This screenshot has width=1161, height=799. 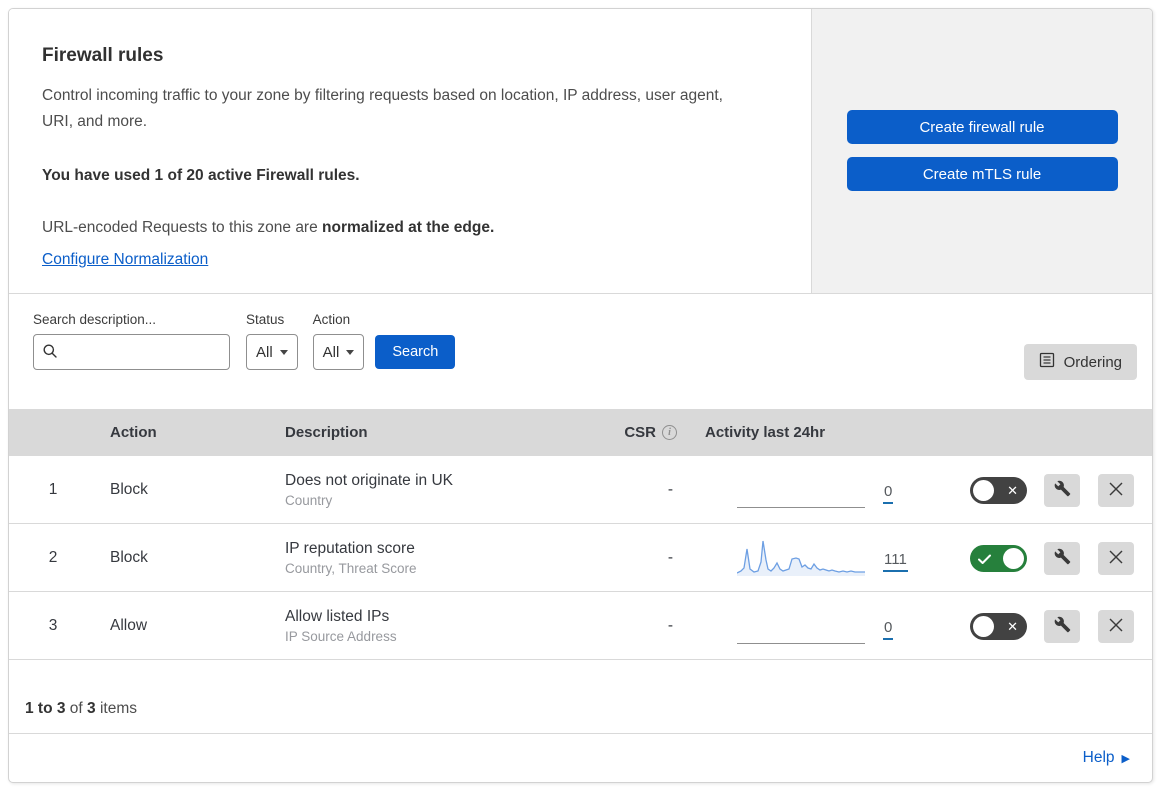 I want to click on items-range: 1 to 3, so click(x=45, y=708).